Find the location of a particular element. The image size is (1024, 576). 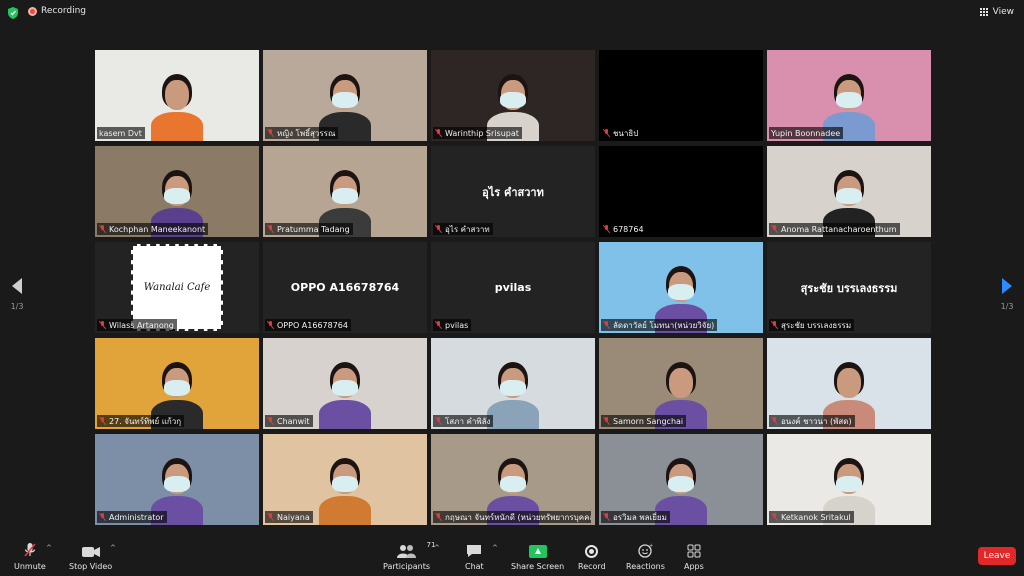

participant-name: ชนาธิป is located at coordinates (626, 133).